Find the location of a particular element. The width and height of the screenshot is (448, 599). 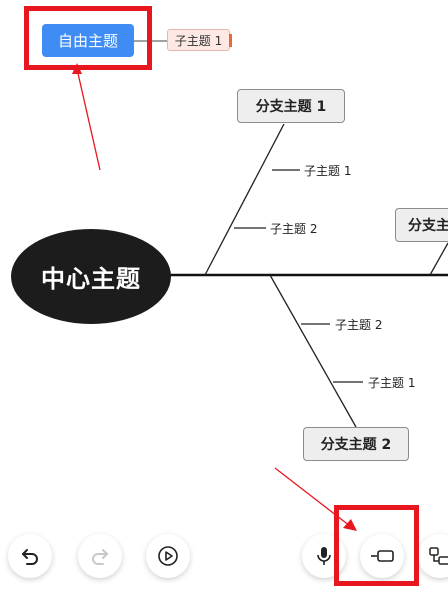

free-topic-child-node: 子主题 1 is located at coordinates (199, 40).